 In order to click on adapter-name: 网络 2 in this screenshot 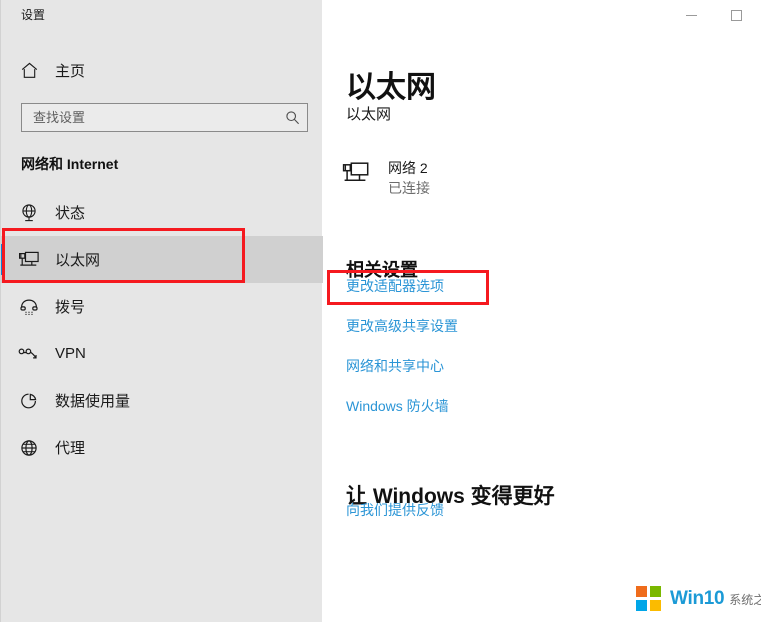, I will do `click(408, 168)`.